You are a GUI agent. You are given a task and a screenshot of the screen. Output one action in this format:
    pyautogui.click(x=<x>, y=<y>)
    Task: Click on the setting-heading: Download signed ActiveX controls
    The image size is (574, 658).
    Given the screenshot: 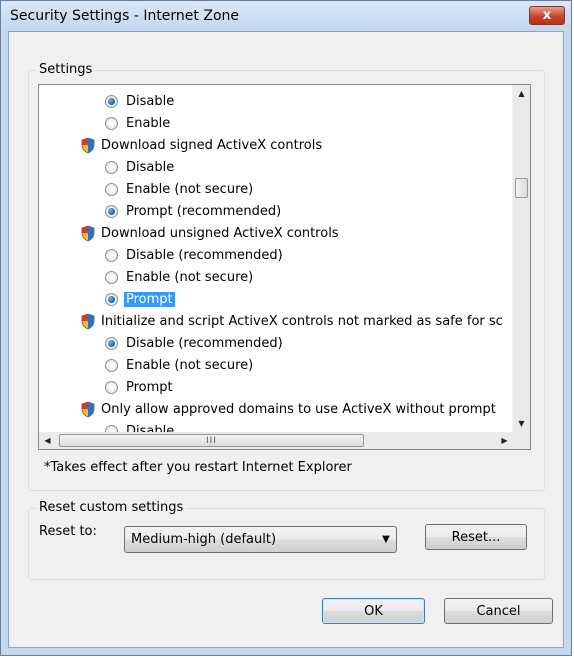 What is the action you would take?
    pyautogui.click(x=201, y=145)
    